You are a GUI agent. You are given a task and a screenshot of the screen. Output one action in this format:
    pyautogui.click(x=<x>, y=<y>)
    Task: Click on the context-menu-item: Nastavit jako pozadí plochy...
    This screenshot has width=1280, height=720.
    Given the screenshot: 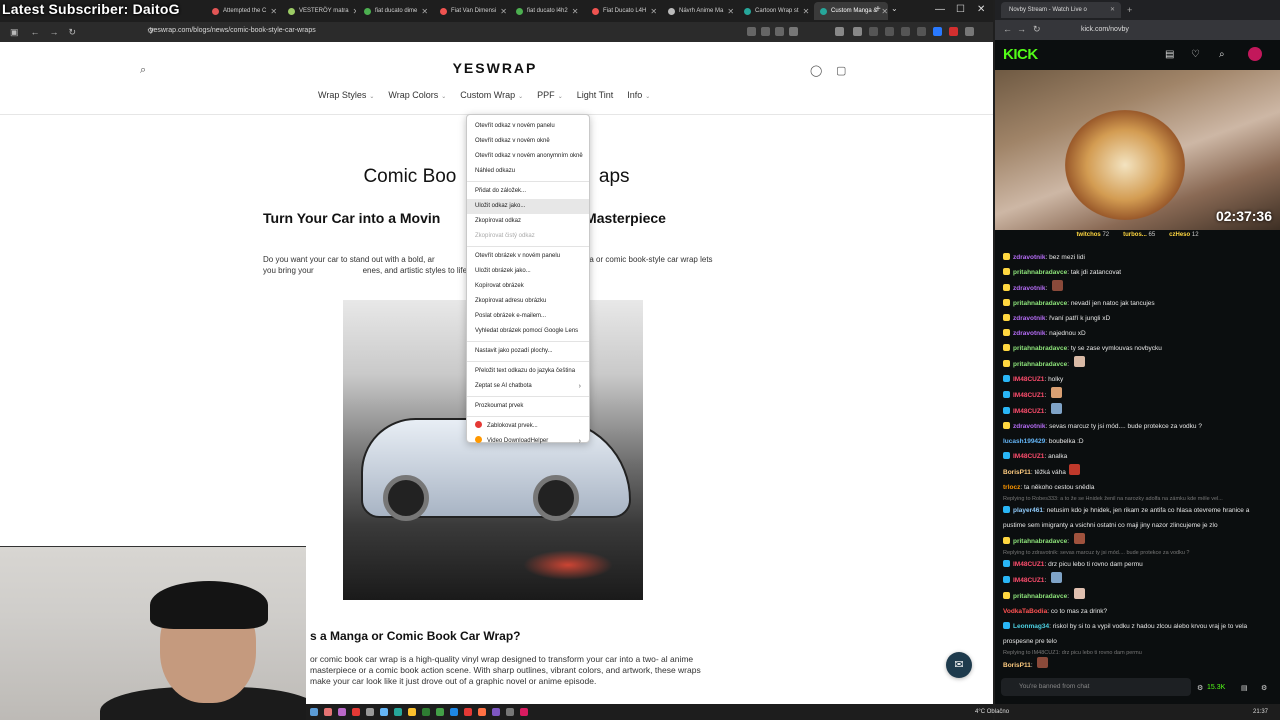 What is the action you would take?
    pyautogui.click(x=528, y=351)
    